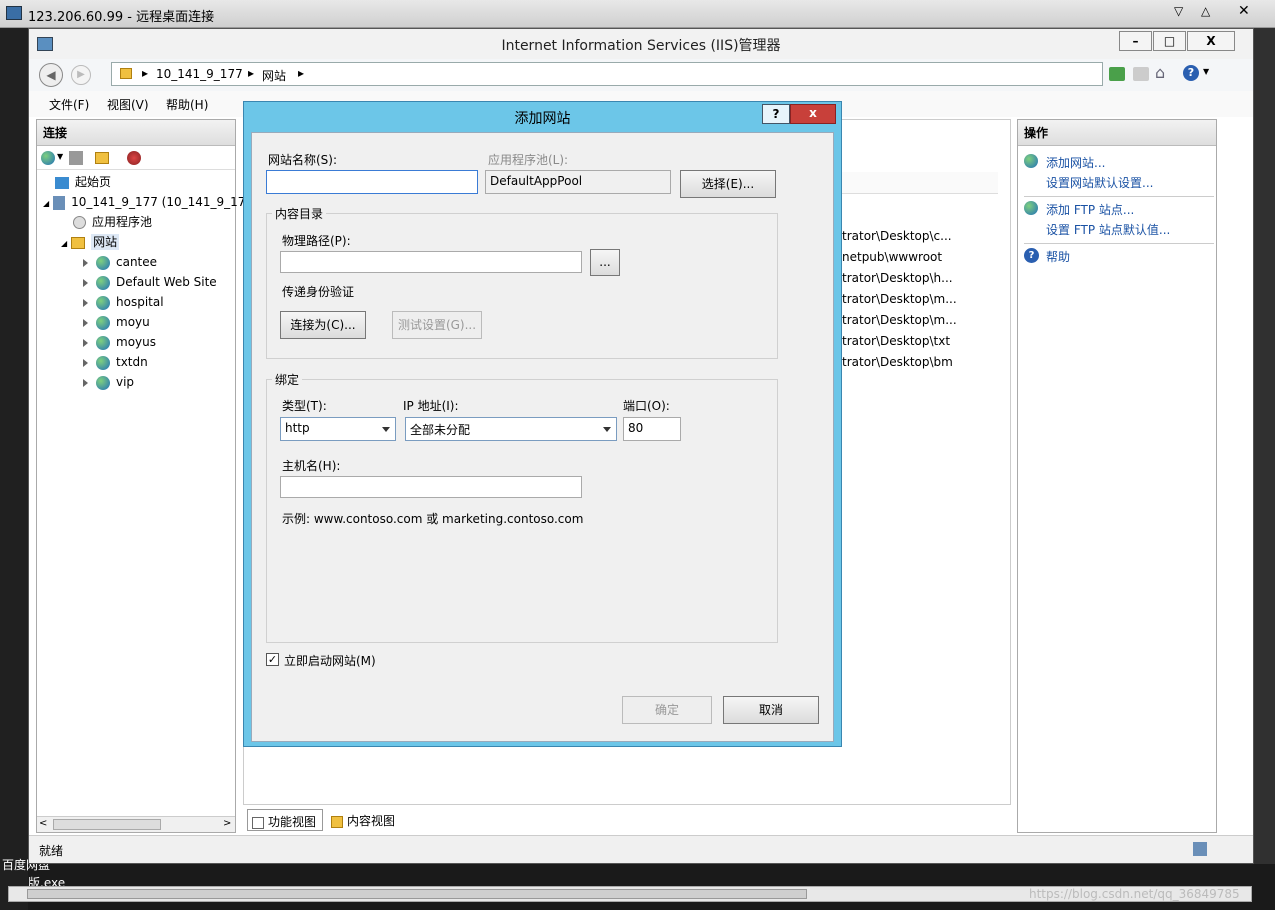 This screenshot has width=1275, height=910. I want to click on breadcrumb-server: 10_141_9_177, so click(199, 74).